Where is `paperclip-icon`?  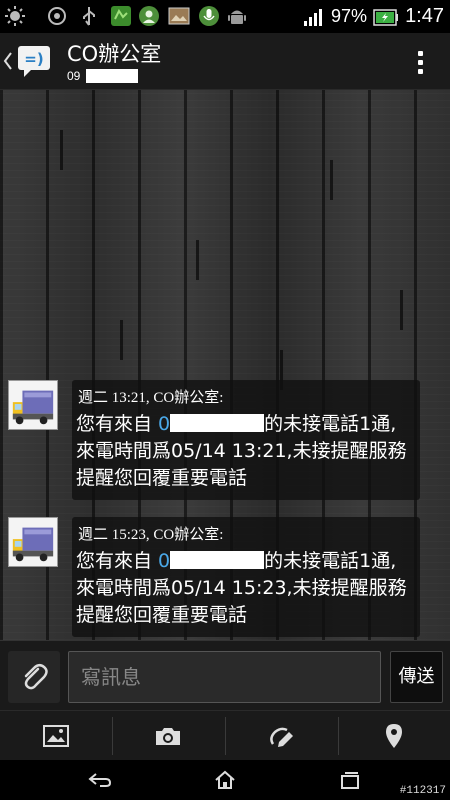
paperclip-icon is located at coordinates (36, 677).